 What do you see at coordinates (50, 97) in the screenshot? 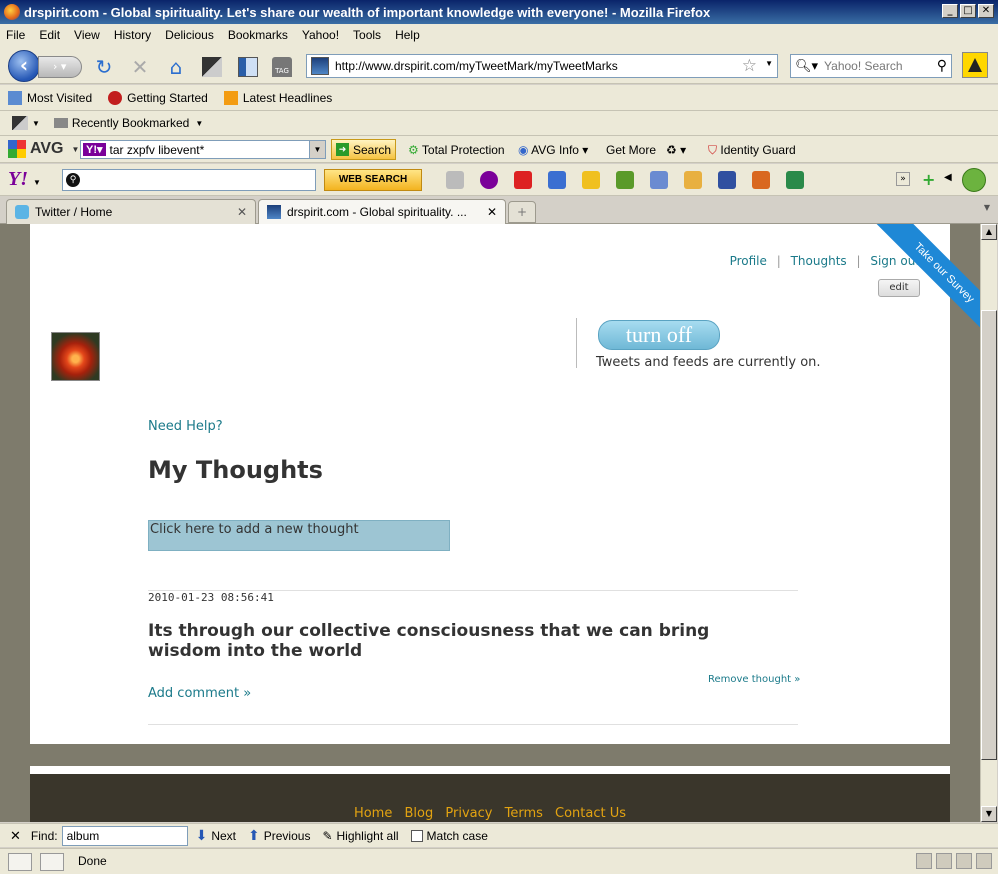
I see `bookmark-most-visited: Most Visited` at bounding box center [50, 97].